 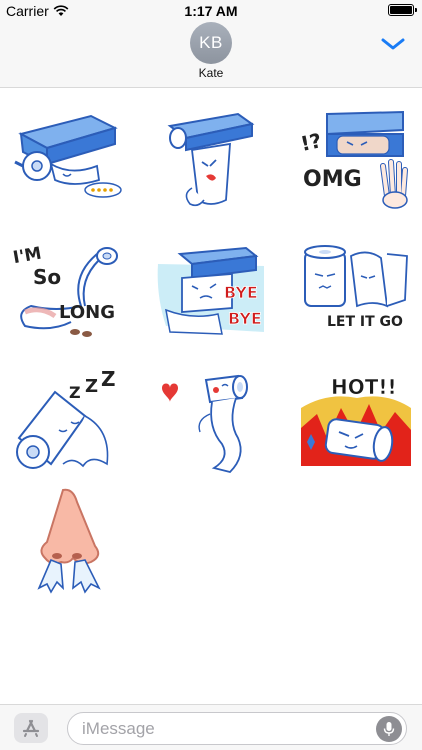 I want to click on microphone-button, so click(x=389, y=729).